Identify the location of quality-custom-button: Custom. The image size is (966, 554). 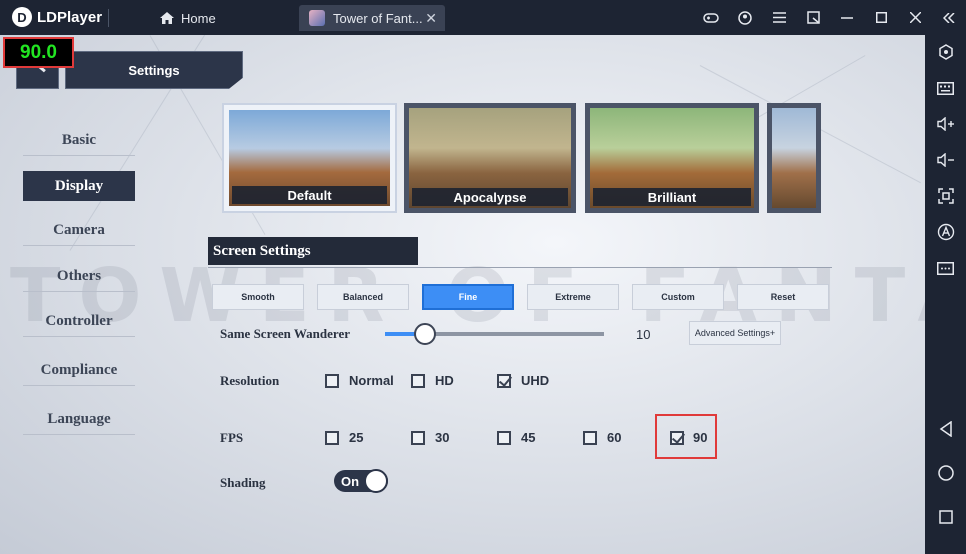
(678, 297).